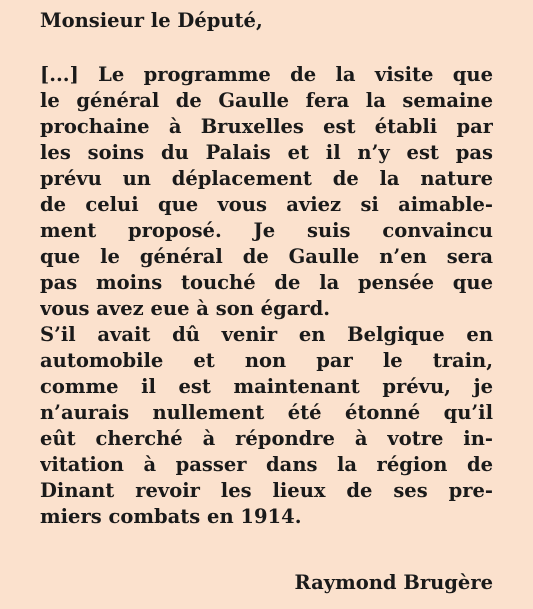 Image resolution: width=533 pixels, height=609 pixels. Describe the element at coordinates (266, 412) in the screenshot. I see `body-line: n’aurais nullement été étonné qu’il` at that location.